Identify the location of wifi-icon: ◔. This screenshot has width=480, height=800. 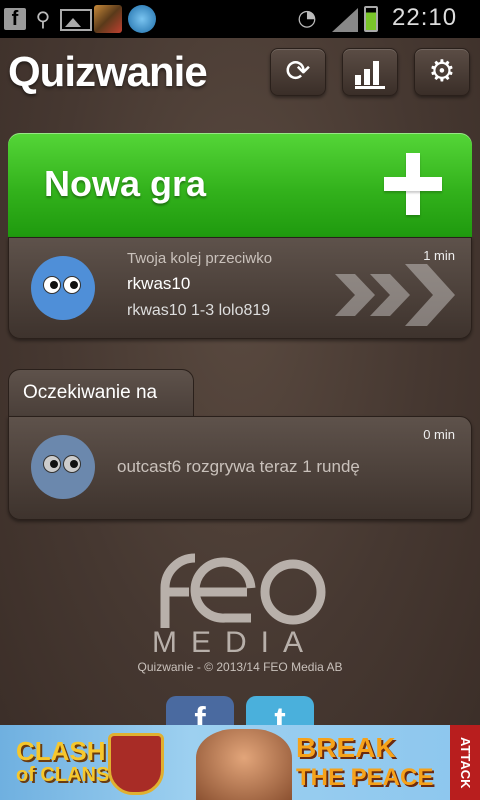
(307, 18).